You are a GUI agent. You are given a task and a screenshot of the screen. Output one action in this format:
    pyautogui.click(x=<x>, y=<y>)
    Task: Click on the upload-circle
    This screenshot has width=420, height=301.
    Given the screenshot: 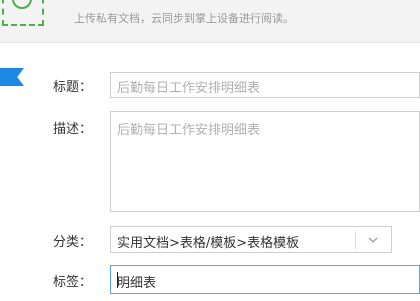 What is the action you would take?
    pyautogui.click(x=22, y=4)
    